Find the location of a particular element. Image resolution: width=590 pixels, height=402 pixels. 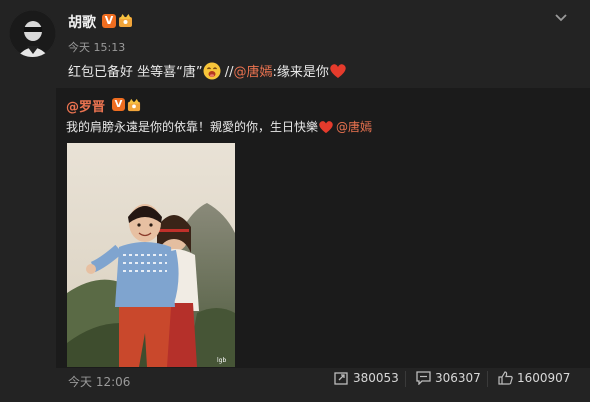

post-timestamp: 今天 15:13 is located at coordinates (96, 47).